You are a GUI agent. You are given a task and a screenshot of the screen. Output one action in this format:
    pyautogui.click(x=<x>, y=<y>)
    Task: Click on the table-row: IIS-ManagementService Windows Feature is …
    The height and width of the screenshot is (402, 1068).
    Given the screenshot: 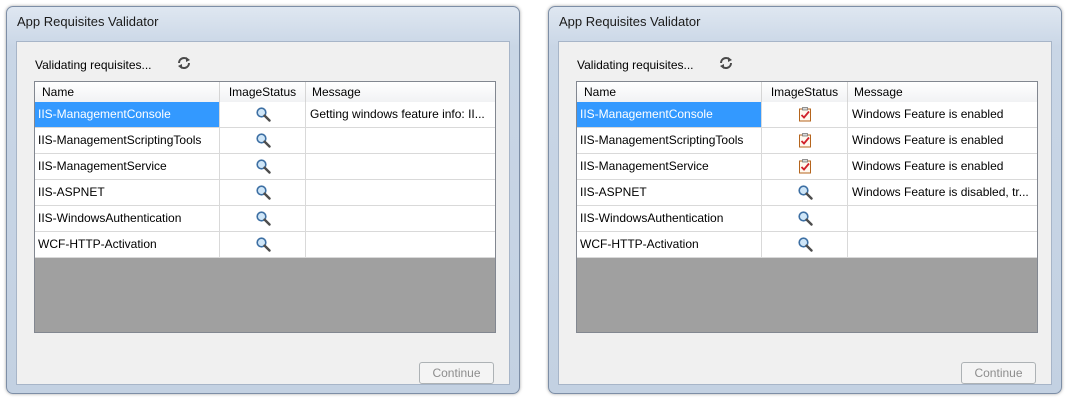 What is the action you would take?
    pyautogui.click(x=807, y=167)
    